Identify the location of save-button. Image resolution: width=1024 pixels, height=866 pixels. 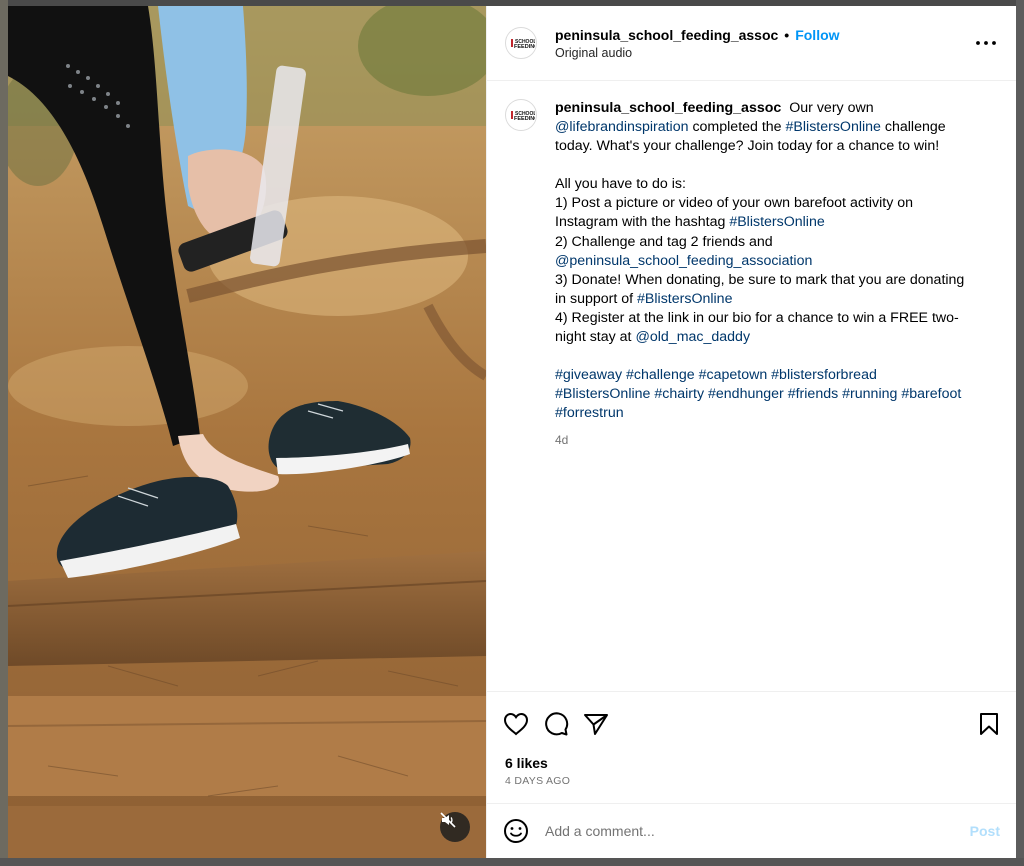
(980, 724).